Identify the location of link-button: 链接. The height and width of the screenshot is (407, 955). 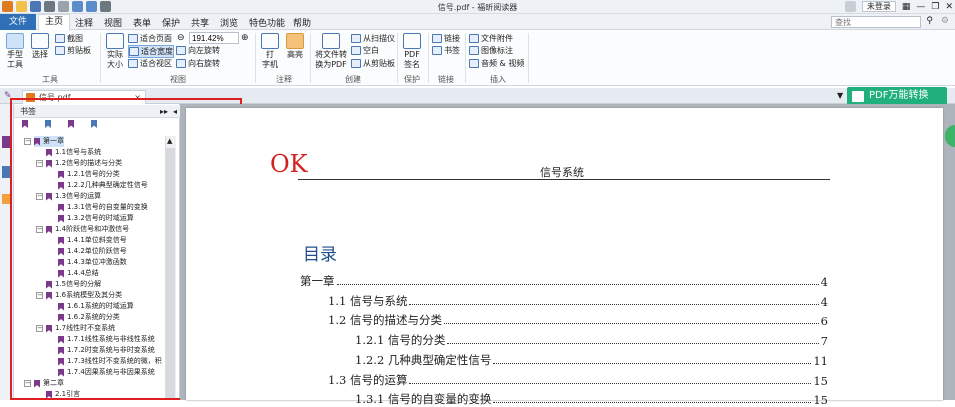
(446, 38).